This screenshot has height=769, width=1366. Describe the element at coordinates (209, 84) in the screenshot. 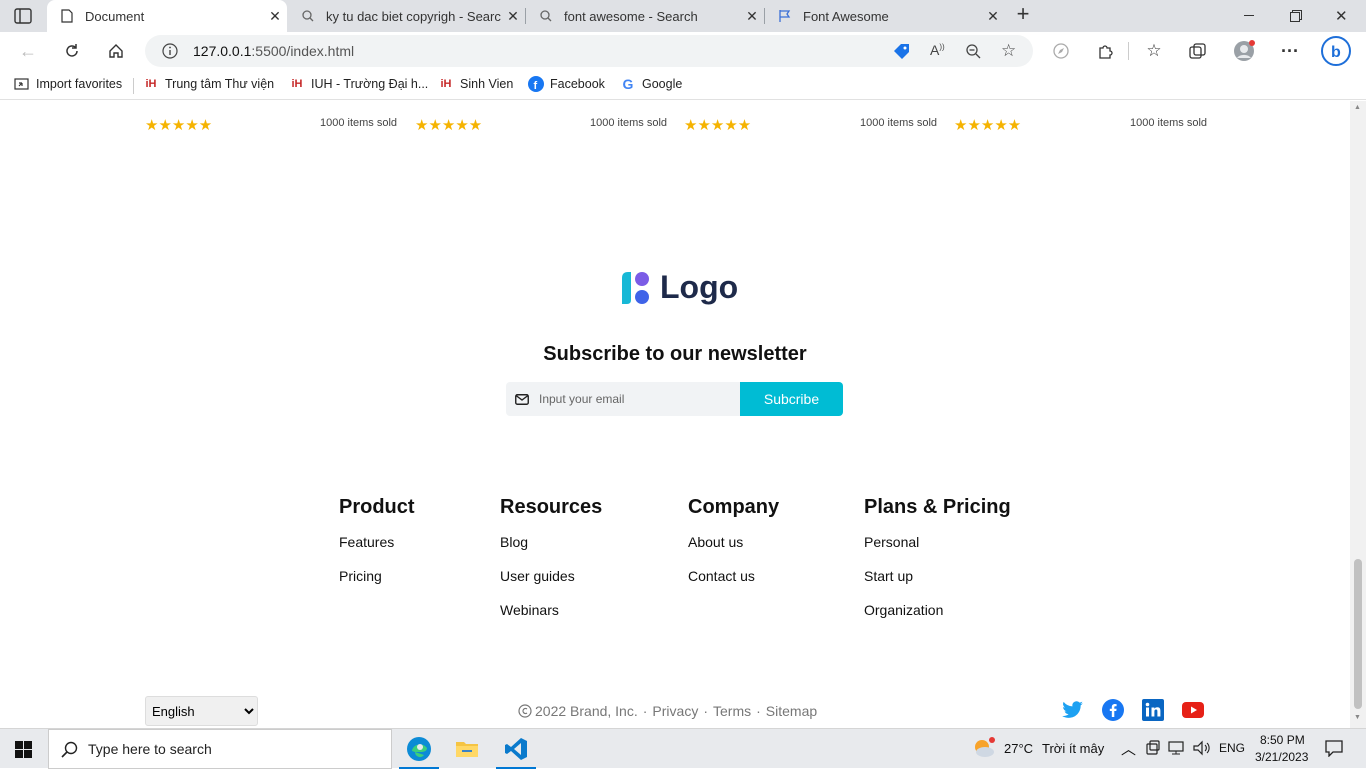

I see `favorite-trung-tam: iH Trung tâm Thư viện` at that location.